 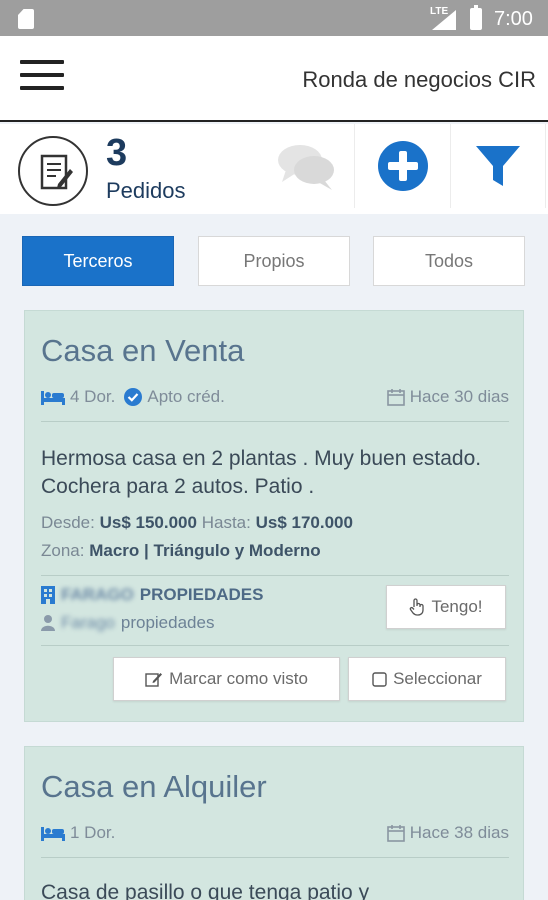 I want to click on filter-tabs: Terceros Propios Todos, so click(x=274, y=261).